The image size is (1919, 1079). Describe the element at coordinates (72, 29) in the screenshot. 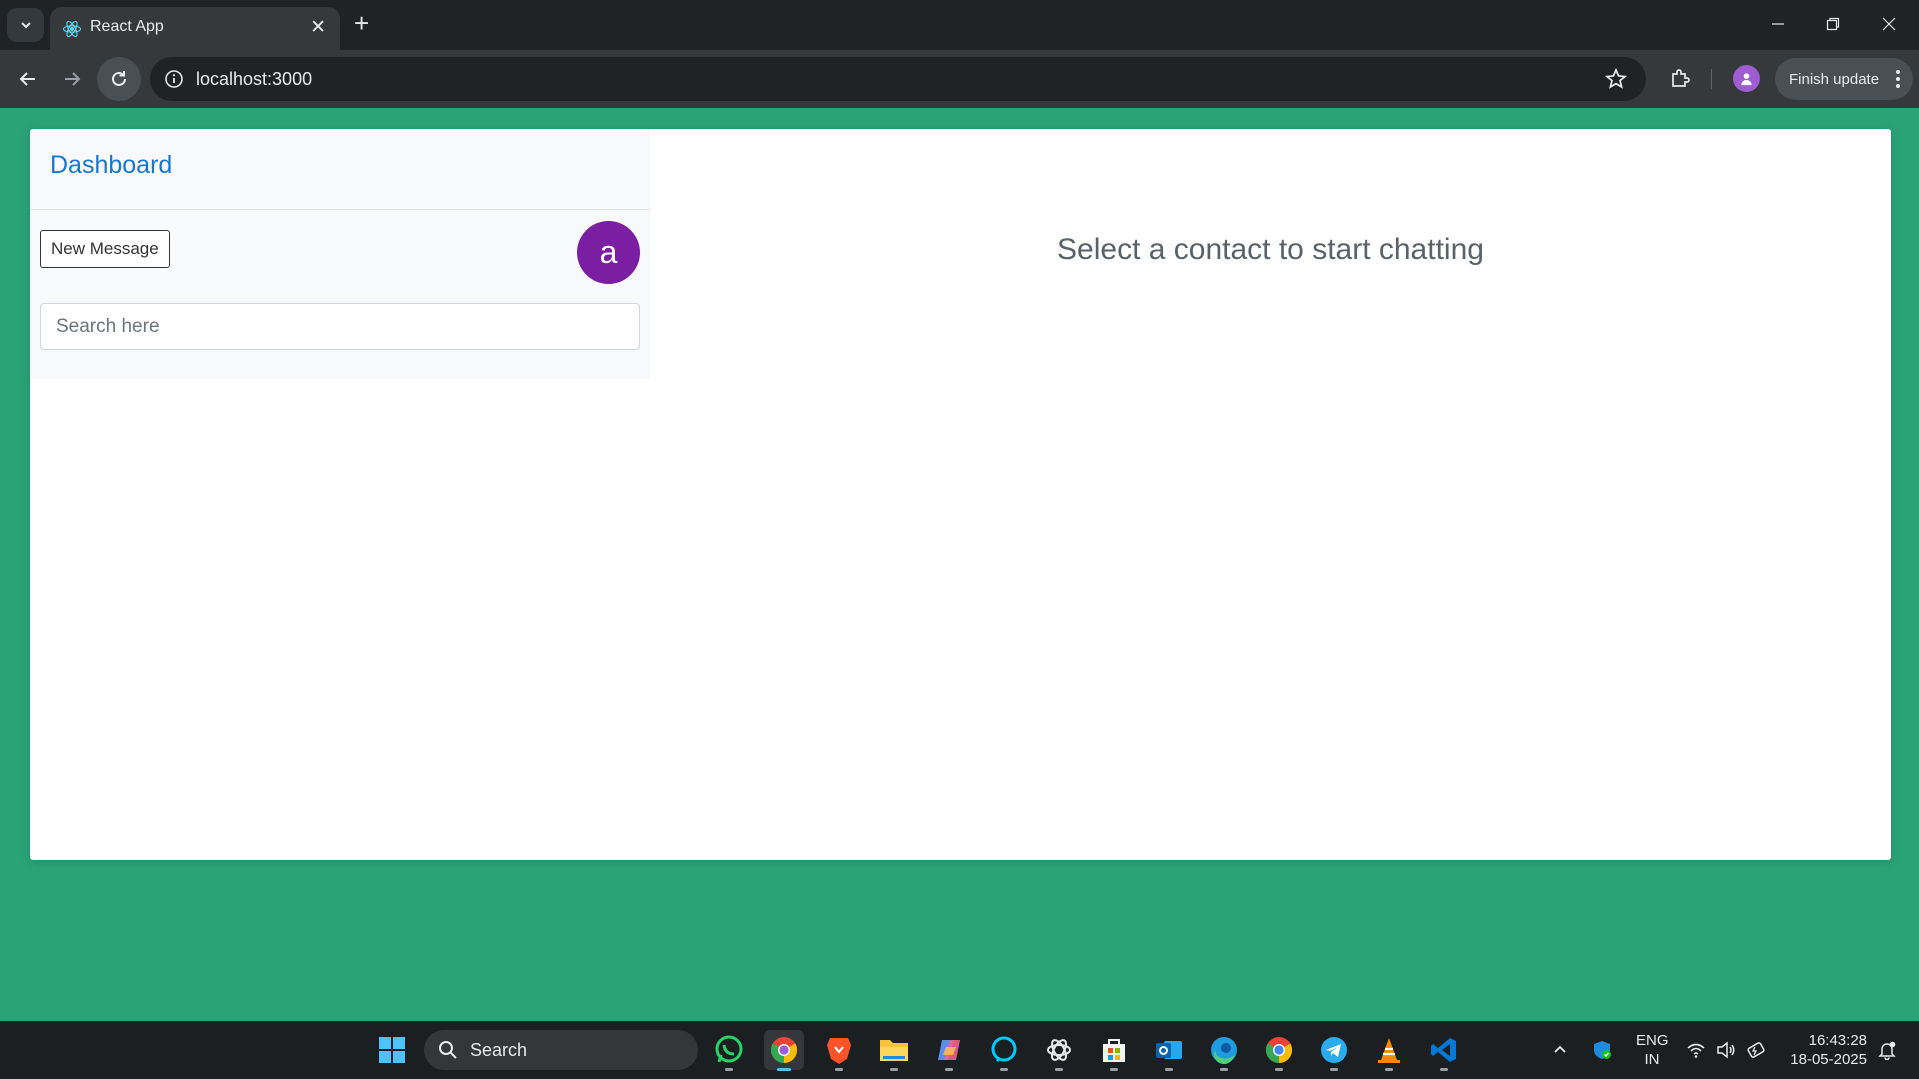

I see `react-logo-icon` at that location.